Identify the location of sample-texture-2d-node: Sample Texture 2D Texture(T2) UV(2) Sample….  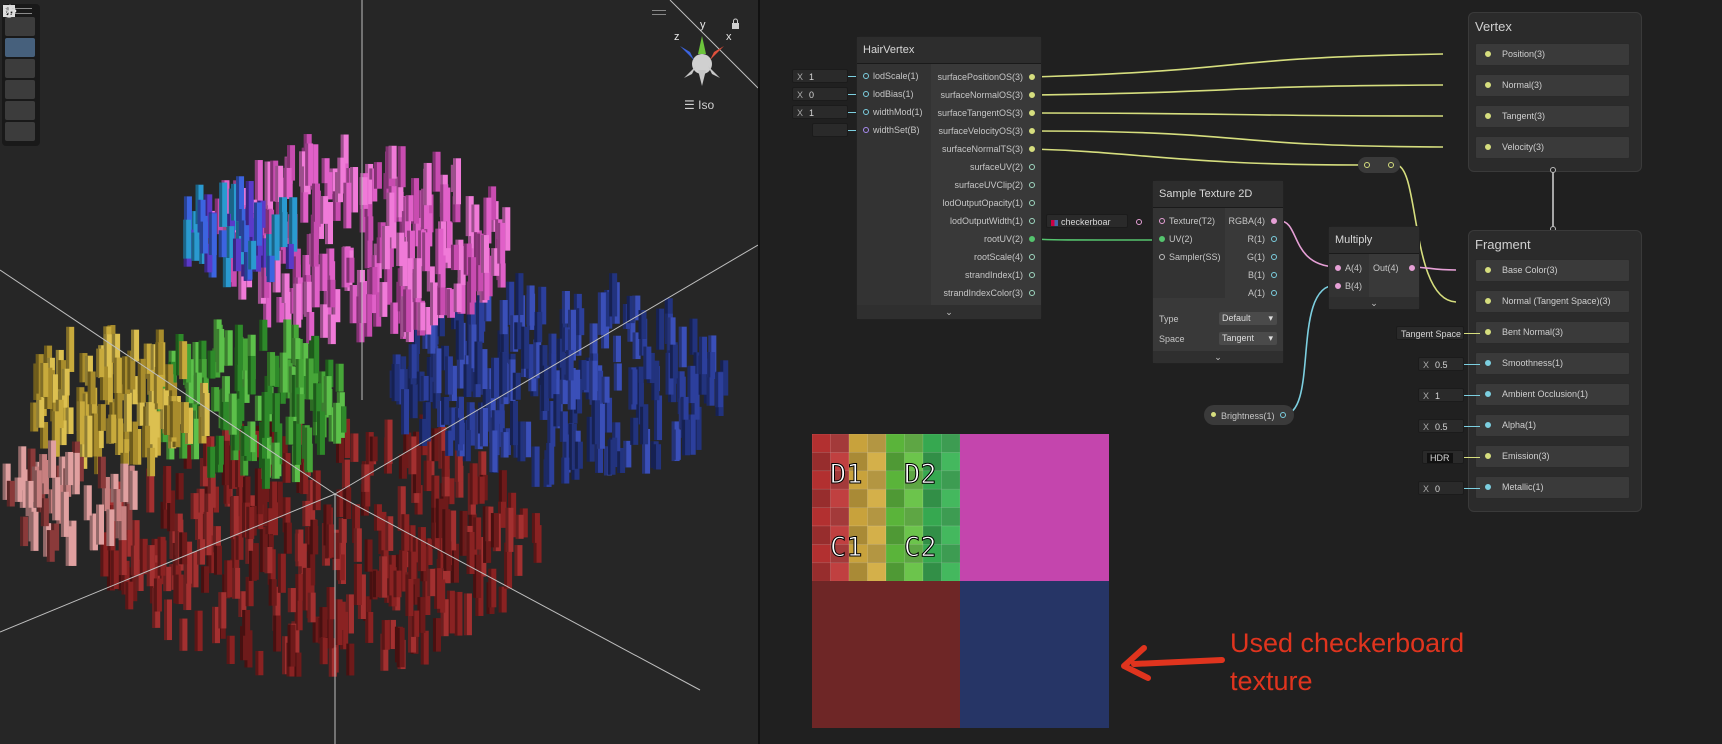
(1218, 272).